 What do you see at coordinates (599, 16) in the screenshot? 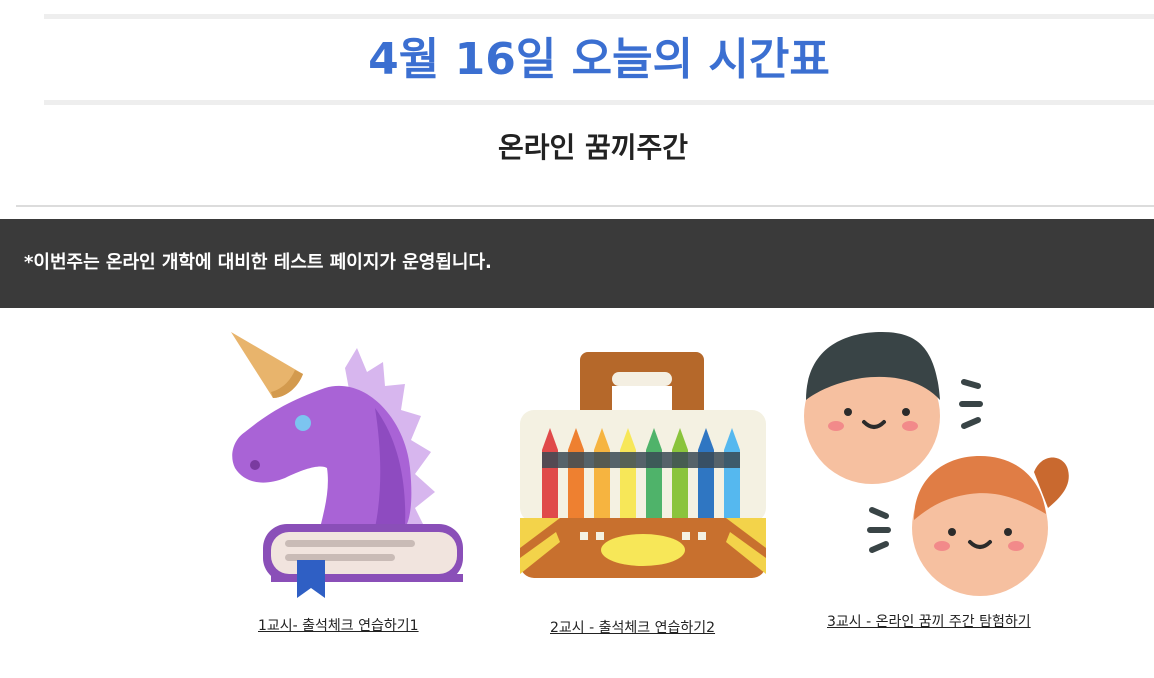
I see `top-divider` at bounding box center [599, 16].